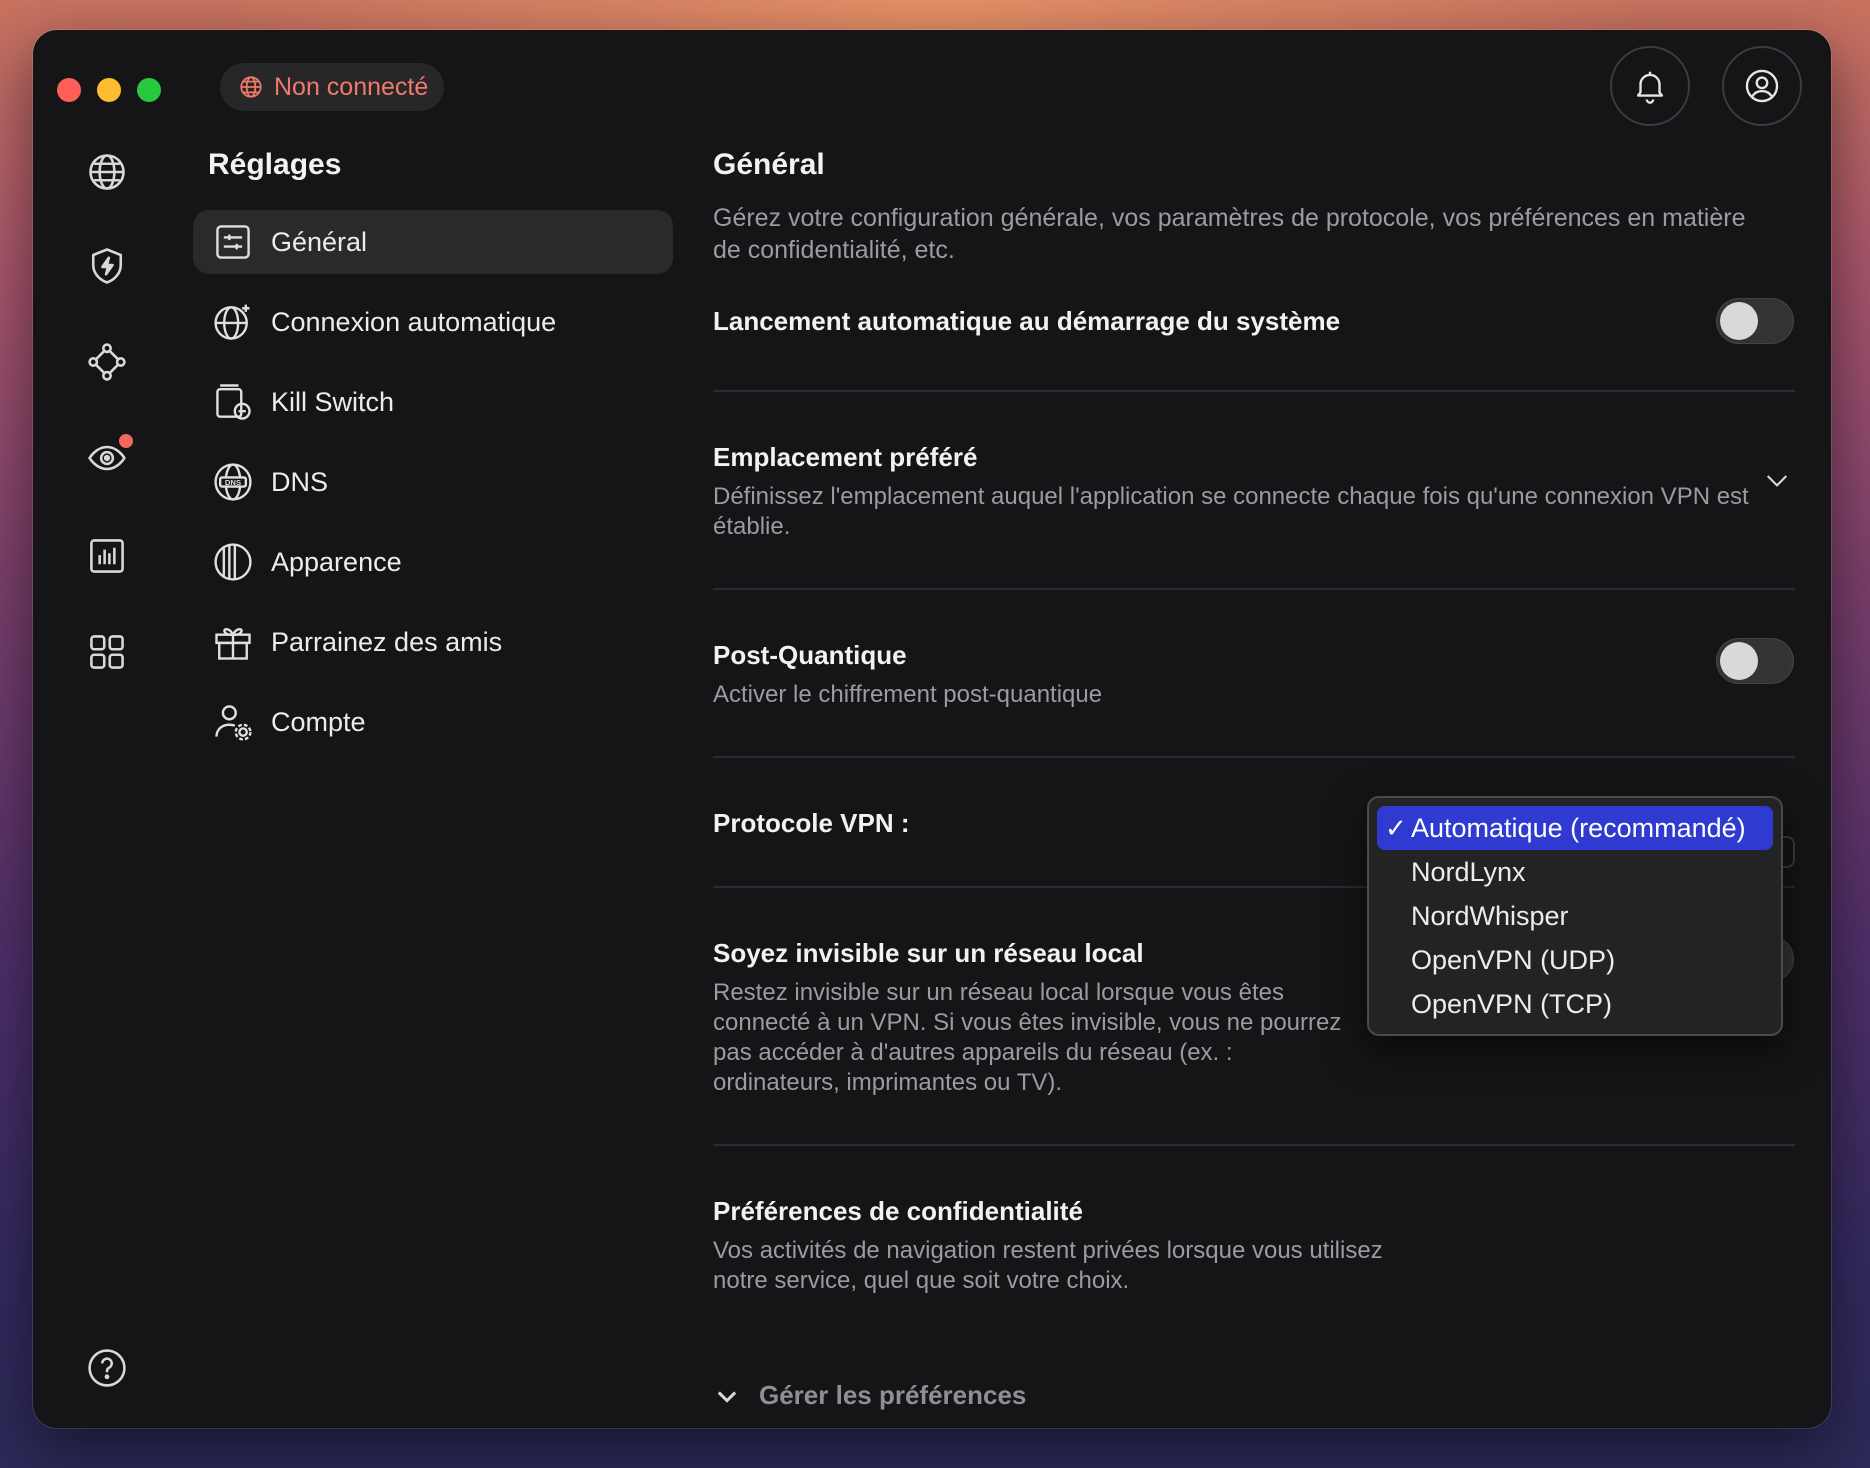 The image size is (1870, 1468). I want to click on option-label: OpenVPN (UDP), so click(1513, 959).